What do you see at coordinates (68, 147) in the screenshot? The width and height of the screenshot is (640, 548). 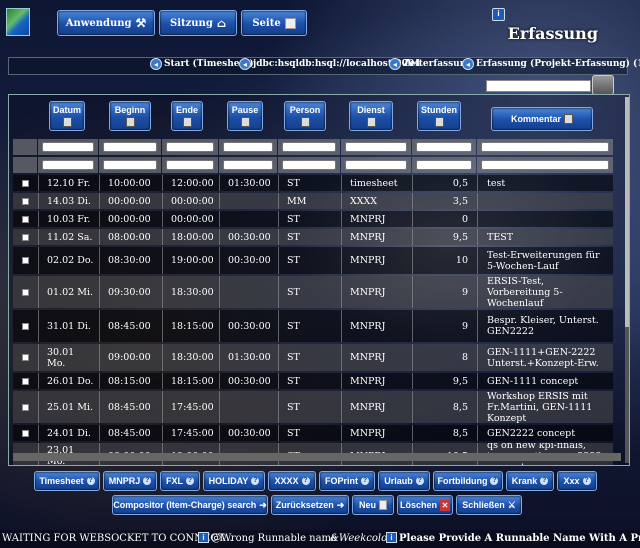 I see `filter-datum` at bounding box center [68, 147].